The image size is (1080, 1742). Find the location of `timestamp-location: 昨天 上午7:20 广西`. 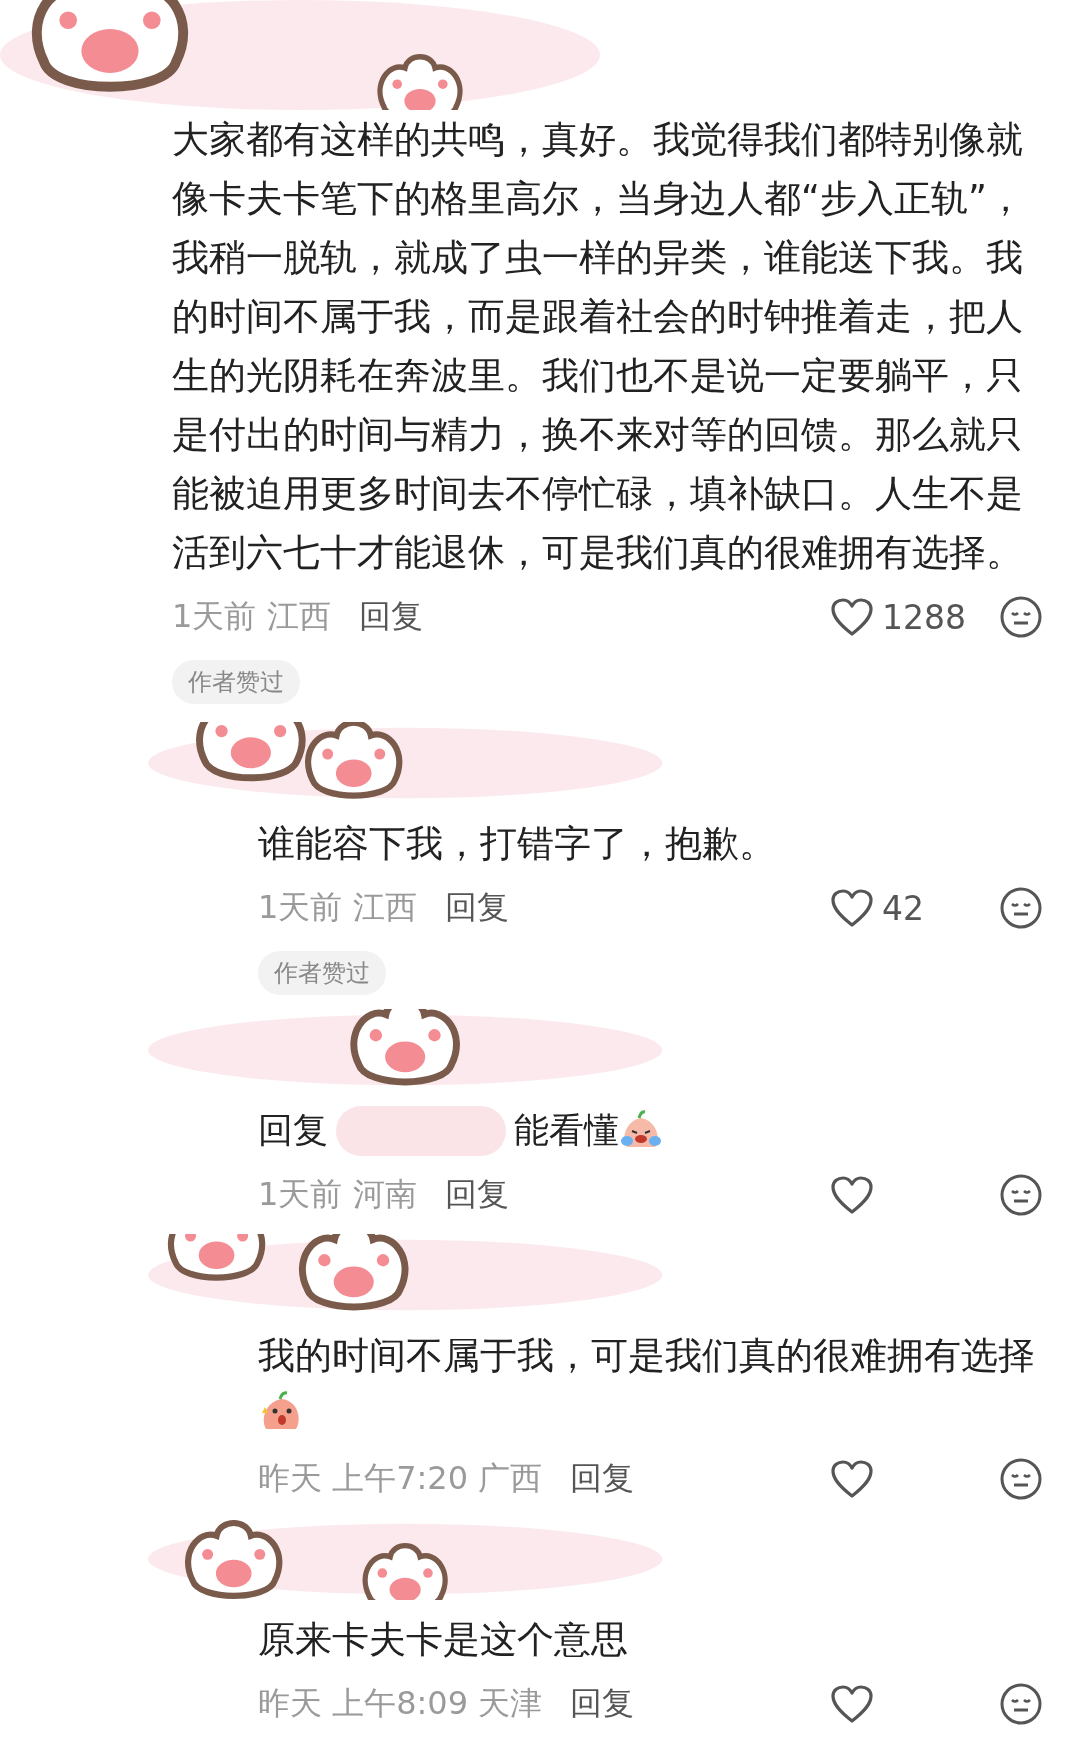

timestamp-location: 昨天 上午7:20 广西 is located at coordinates (400, 1478).